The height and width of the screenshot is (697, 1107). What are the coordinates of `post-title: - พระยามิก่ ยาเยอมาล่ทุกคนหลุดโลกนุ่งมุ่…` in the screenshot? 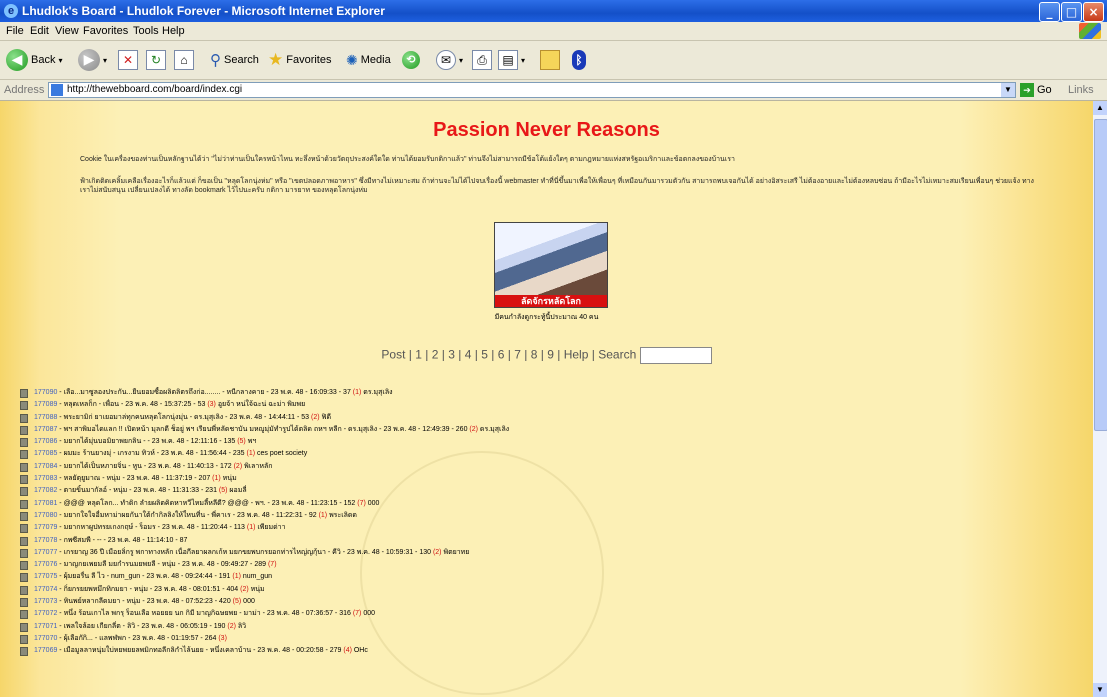 It's located at (184, 417).